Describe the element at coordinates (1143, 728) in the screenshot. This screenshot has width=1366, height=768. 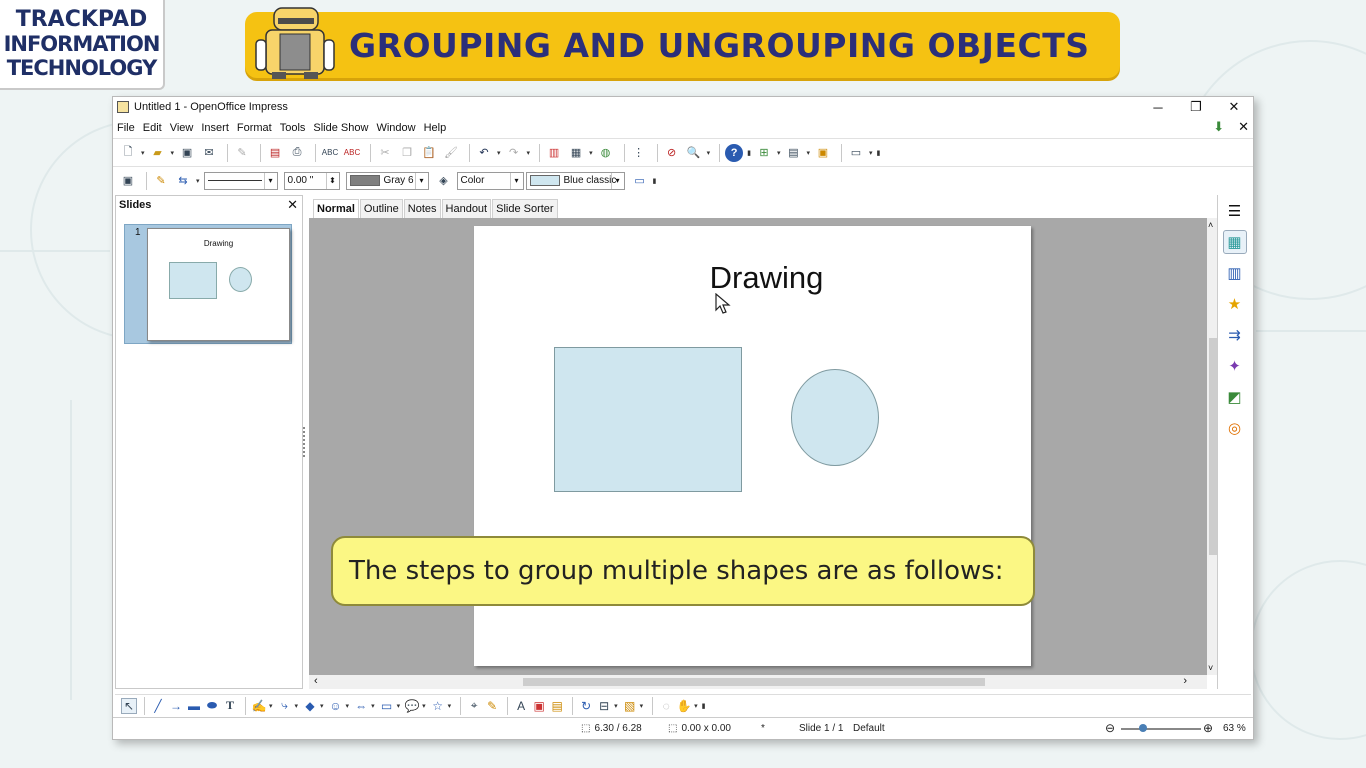
I see `zoom-slider-knob` at that location.